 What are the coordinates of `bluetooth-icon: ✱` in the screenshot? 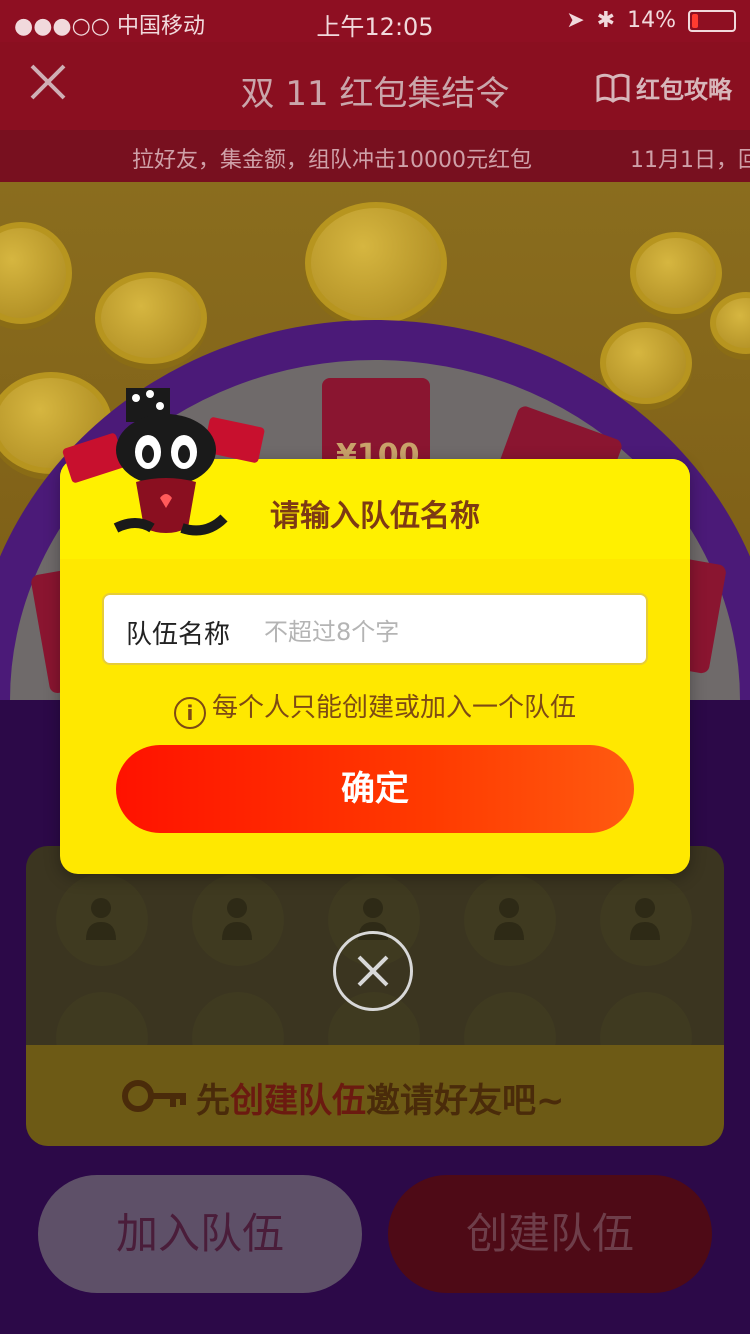 It's located at (606, 20).